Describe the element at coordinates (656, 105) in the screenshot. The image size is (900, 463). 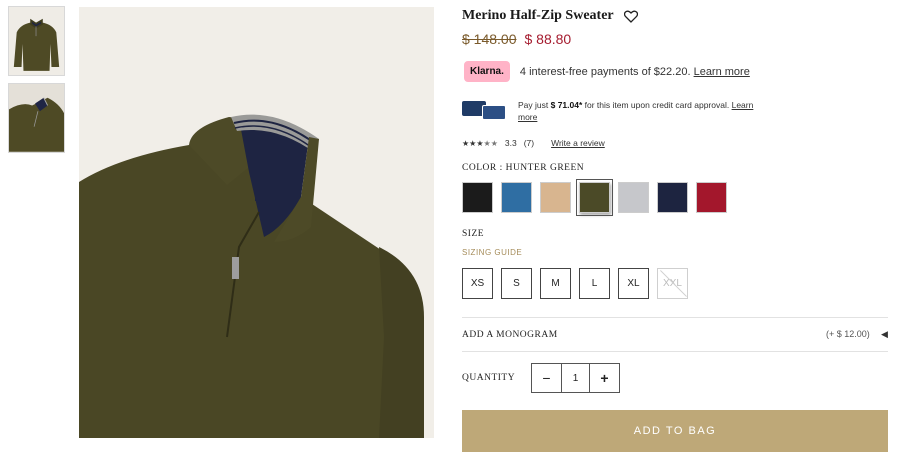
I see `credit-offer-suffix: for this item upon credit card approval.` at that location.